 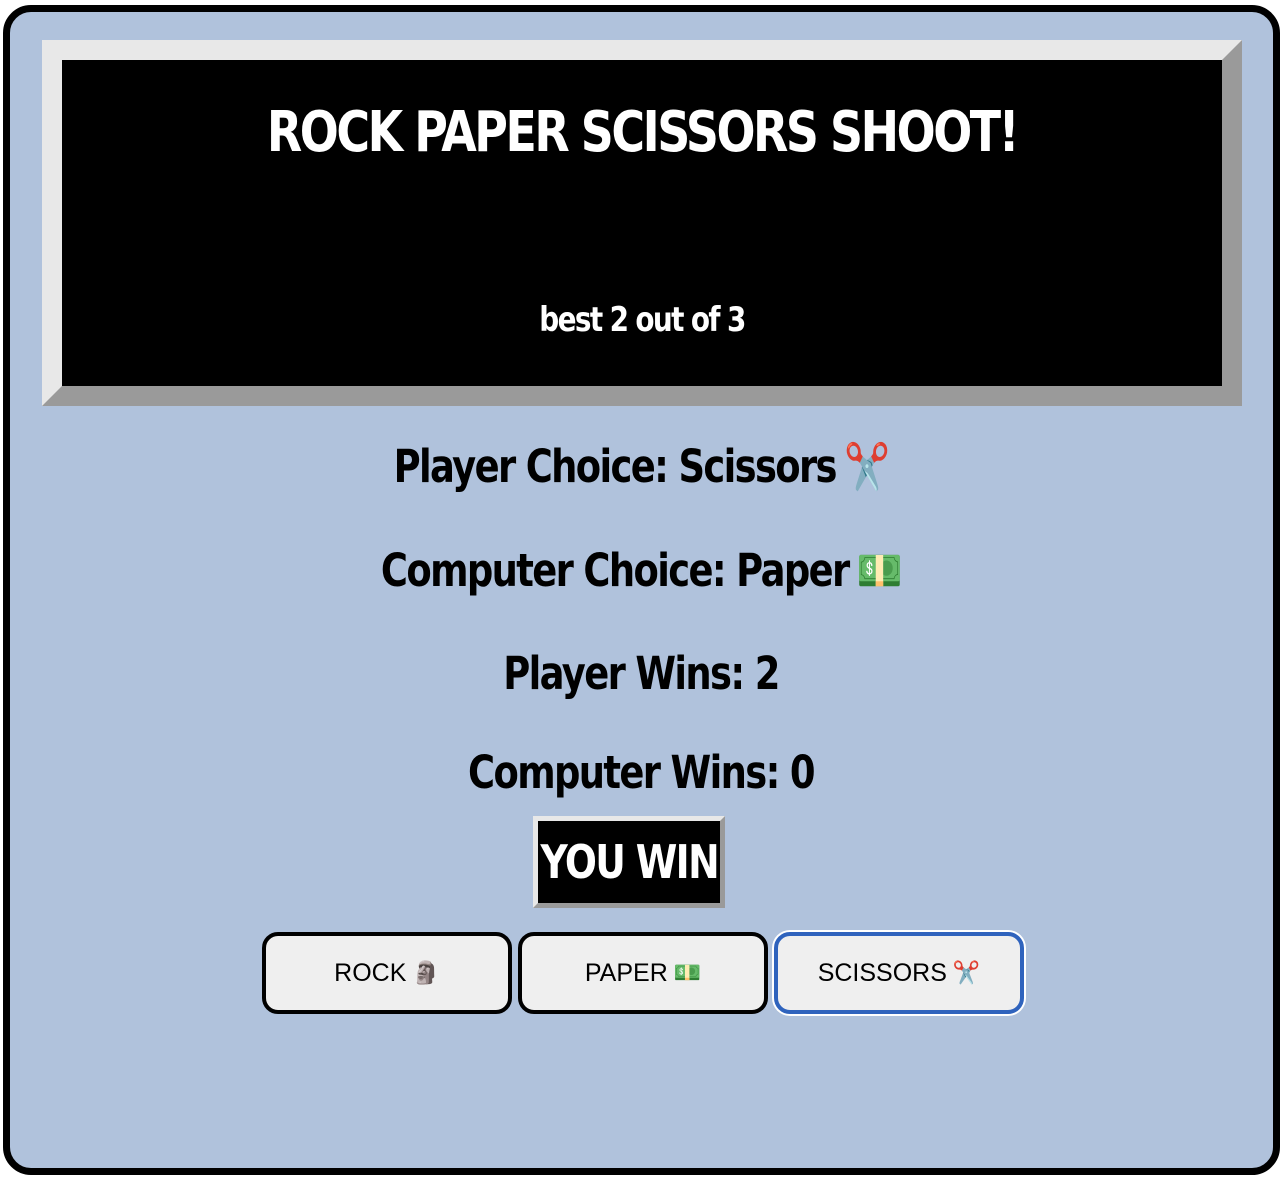 I want to click on moai-icon: 🗿, so click(x=426, y=972).